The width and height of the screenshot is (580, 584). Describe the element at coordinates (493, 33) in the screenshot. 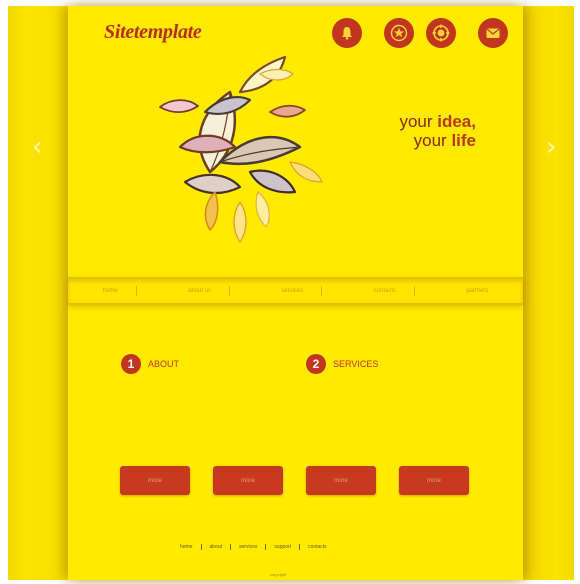

I see `mail-icon` at that location.